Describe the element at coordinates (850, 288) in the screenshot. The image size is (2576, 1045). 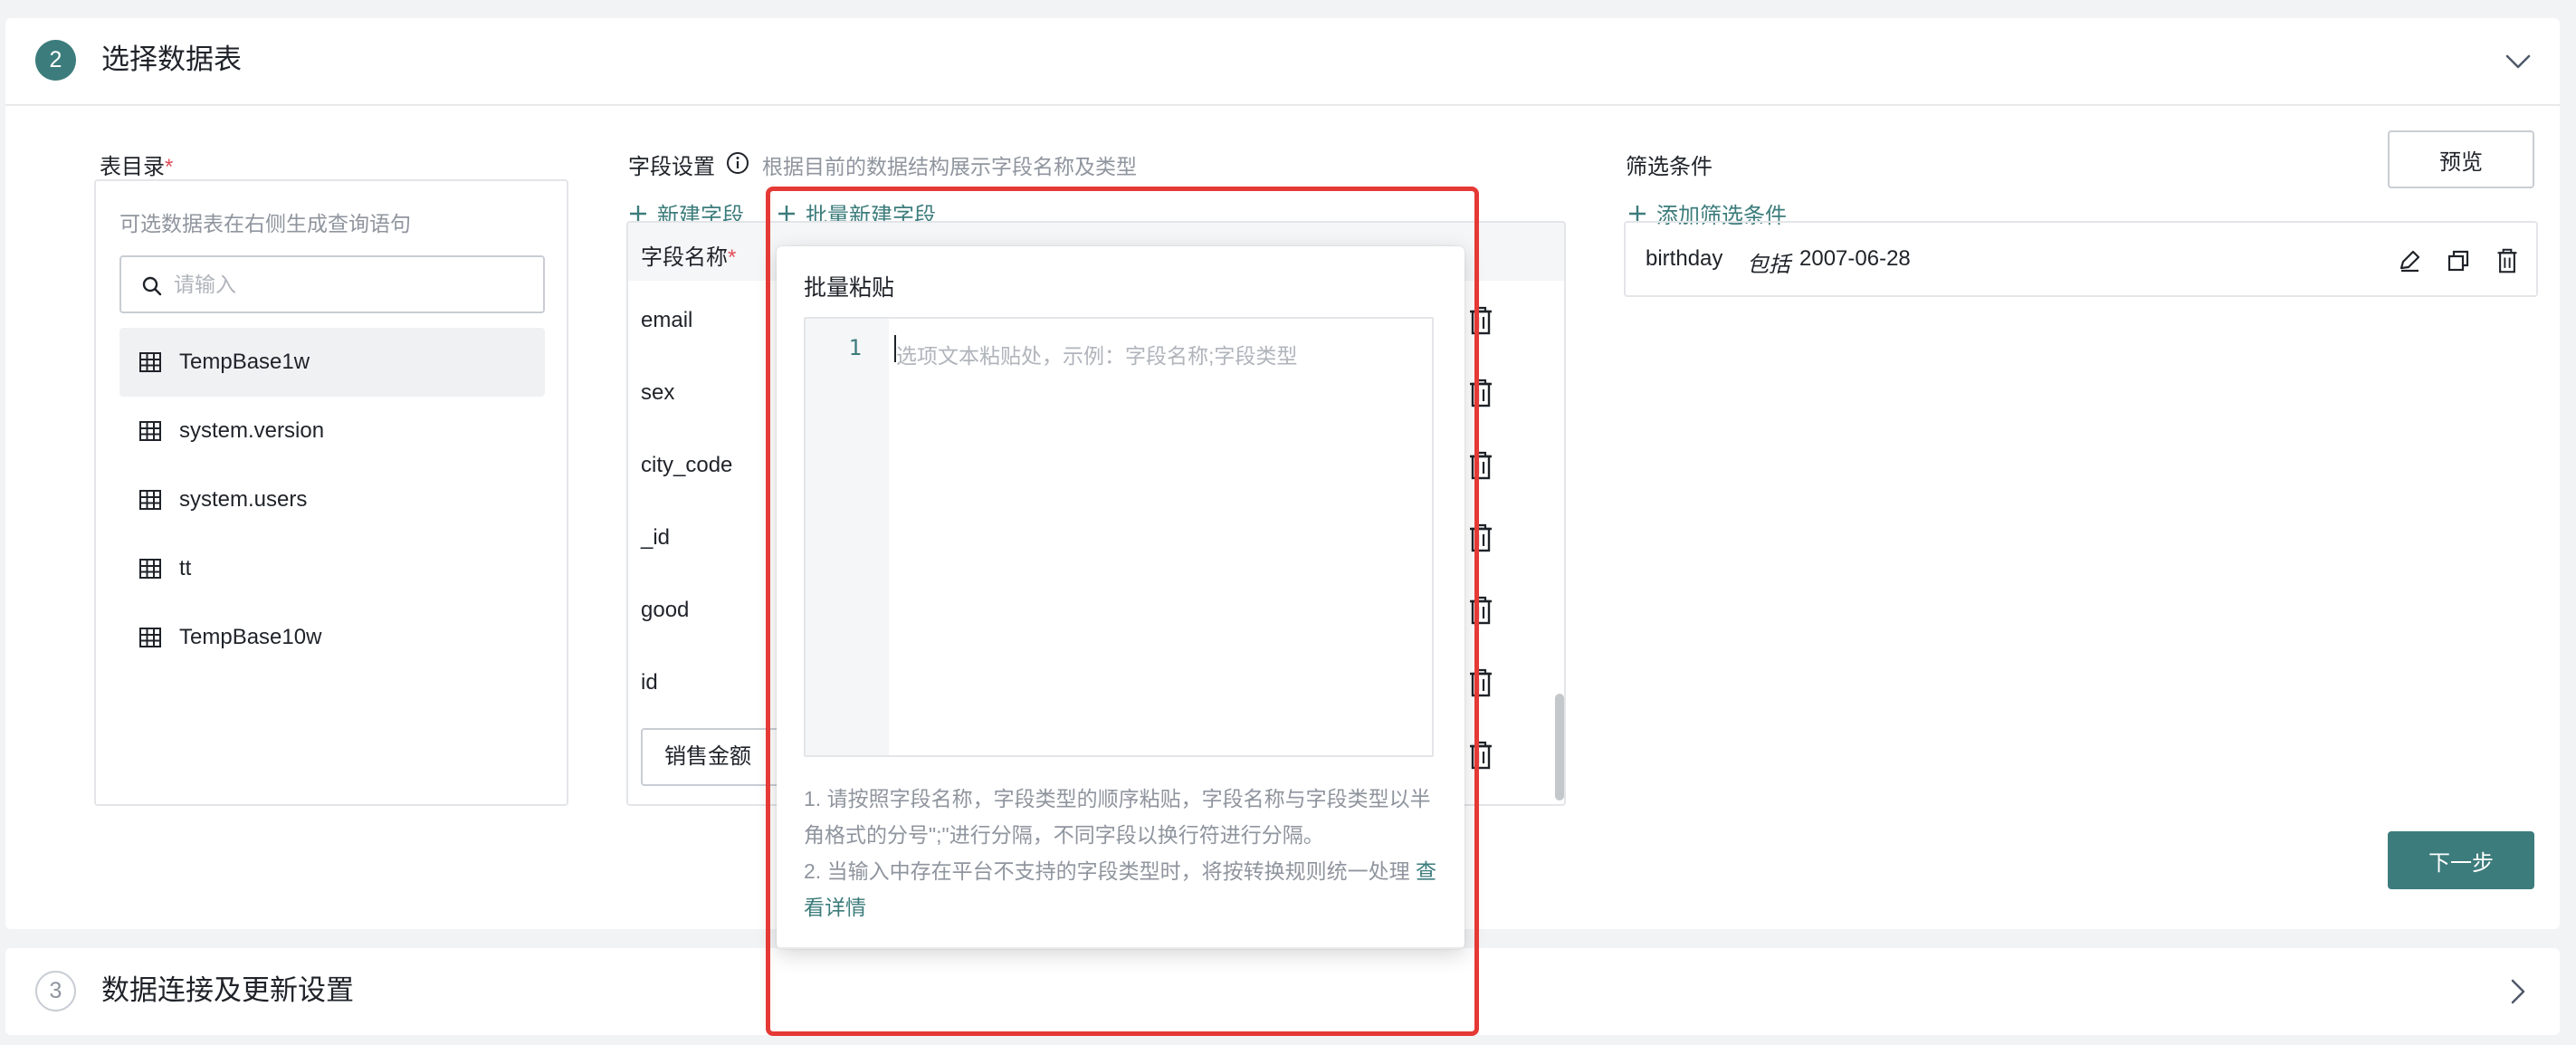
I see `popover-title: 批量粘贴` at that location.